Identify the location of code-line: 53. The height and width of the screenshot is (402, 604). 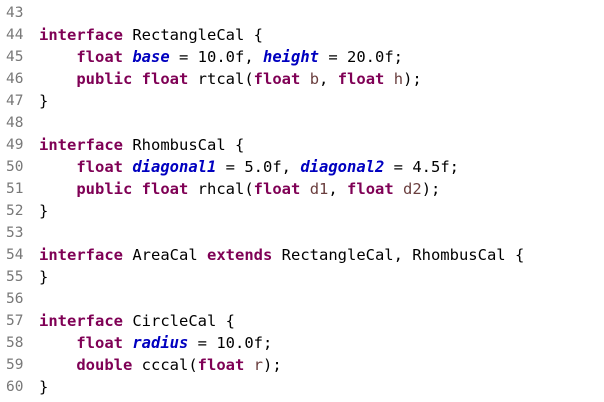
(302, 233).